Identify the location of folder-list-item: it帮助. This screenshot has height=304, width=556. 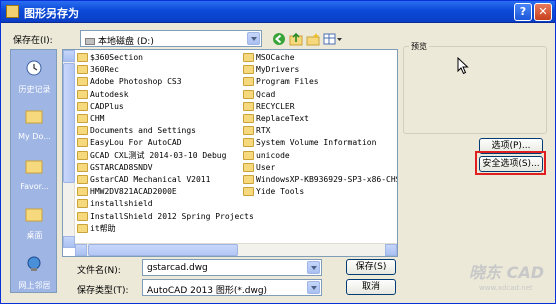
(96, 228).